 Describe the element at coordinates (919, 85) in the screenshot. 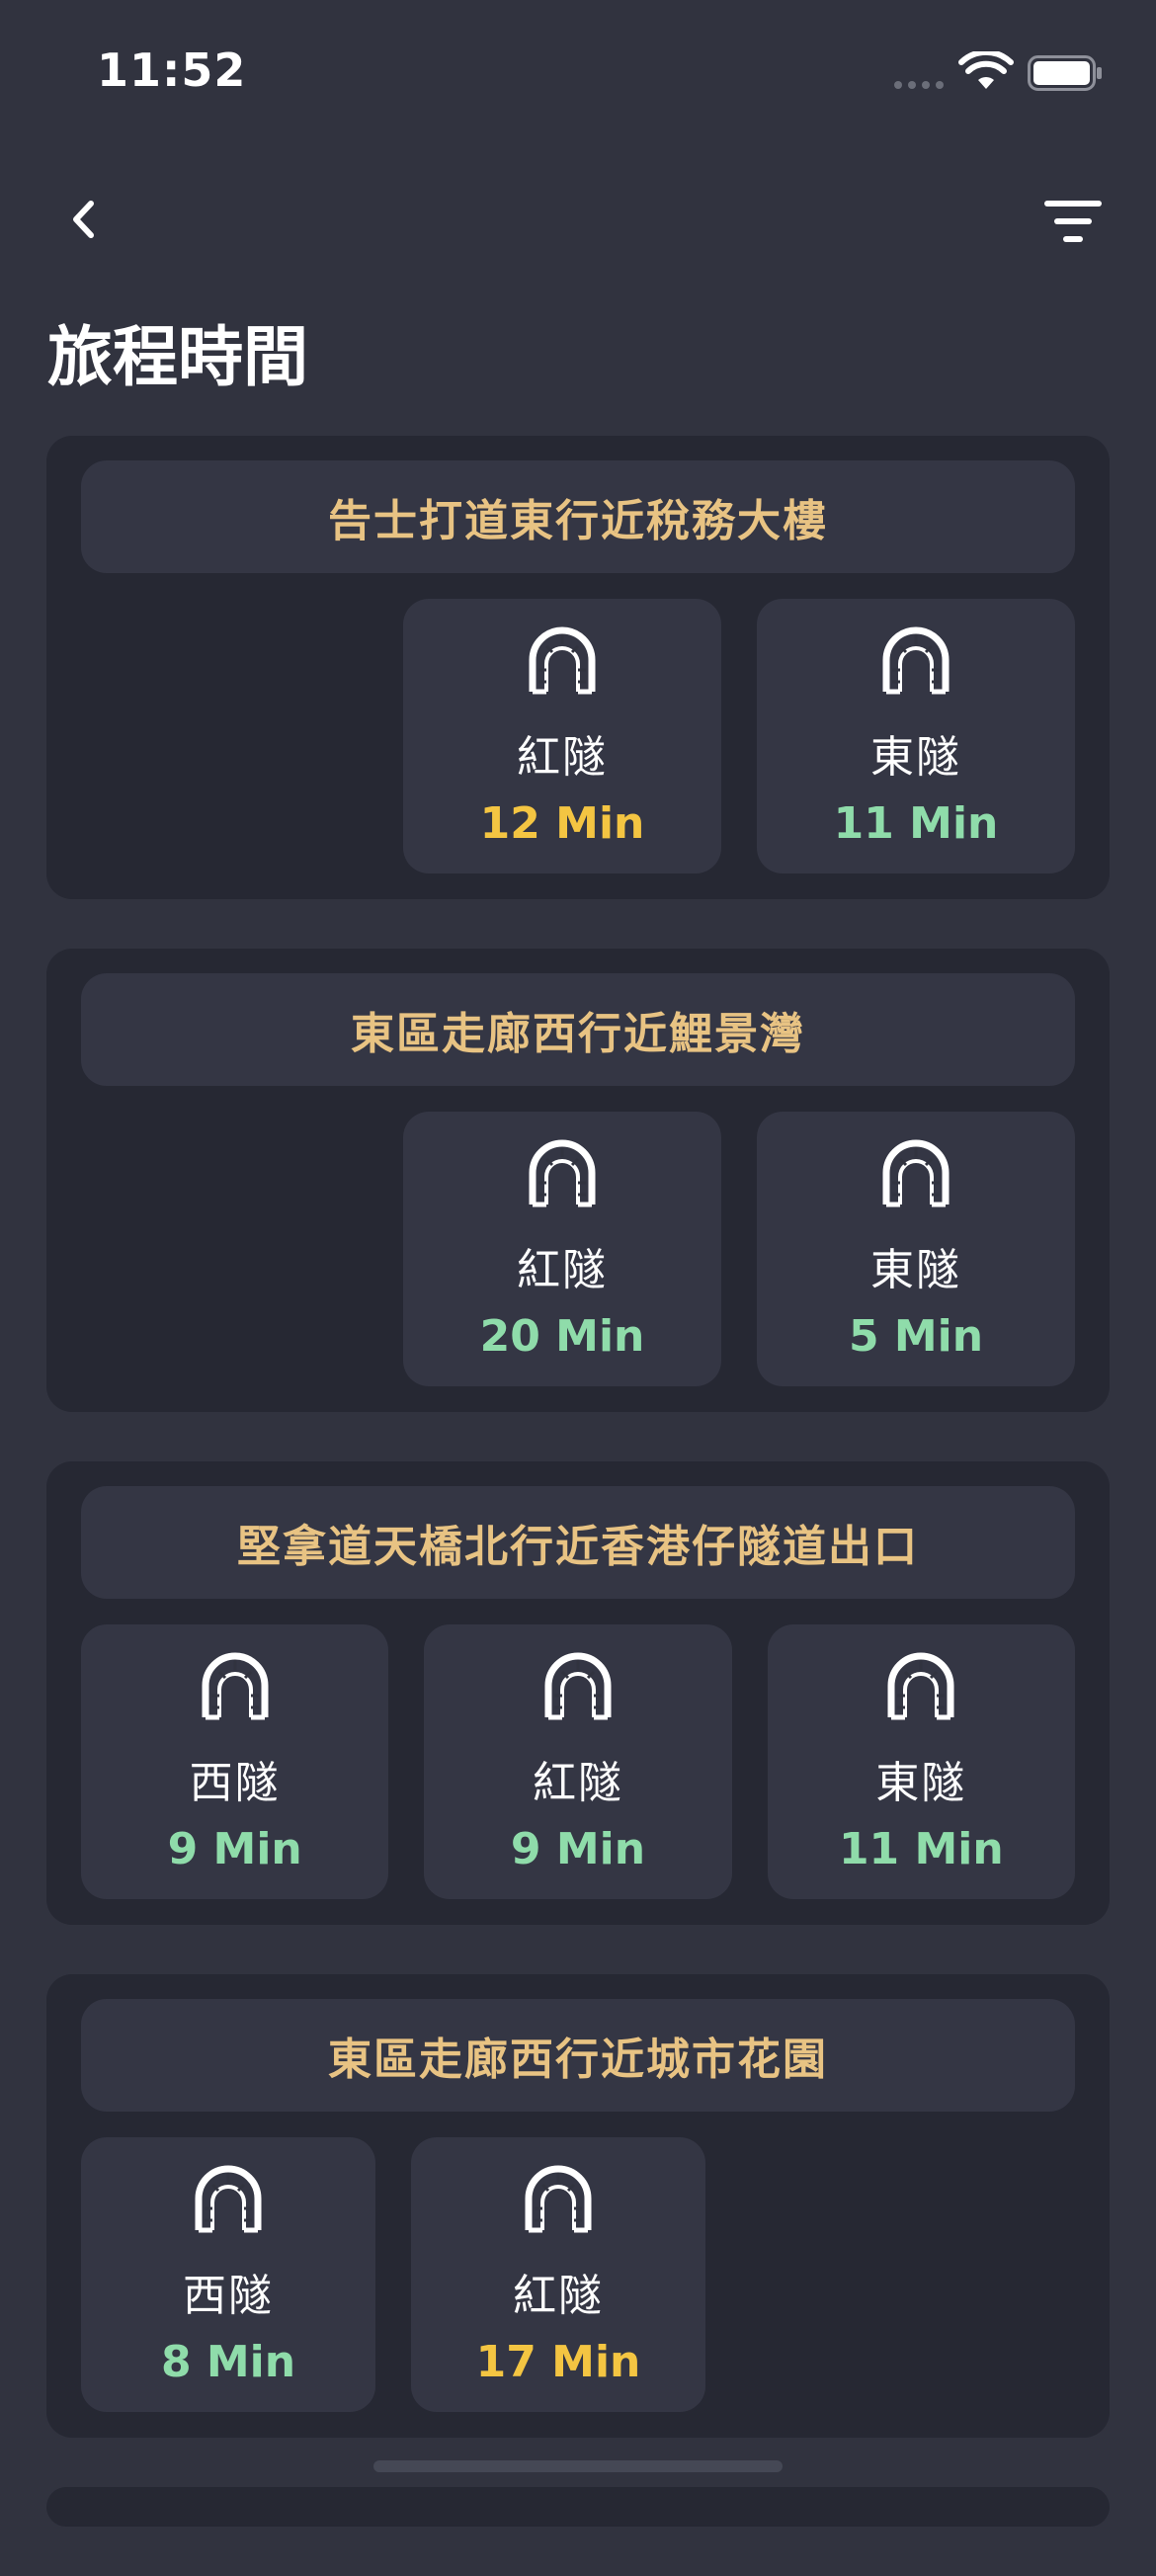

I see `cellular-signal-icon` at that location.